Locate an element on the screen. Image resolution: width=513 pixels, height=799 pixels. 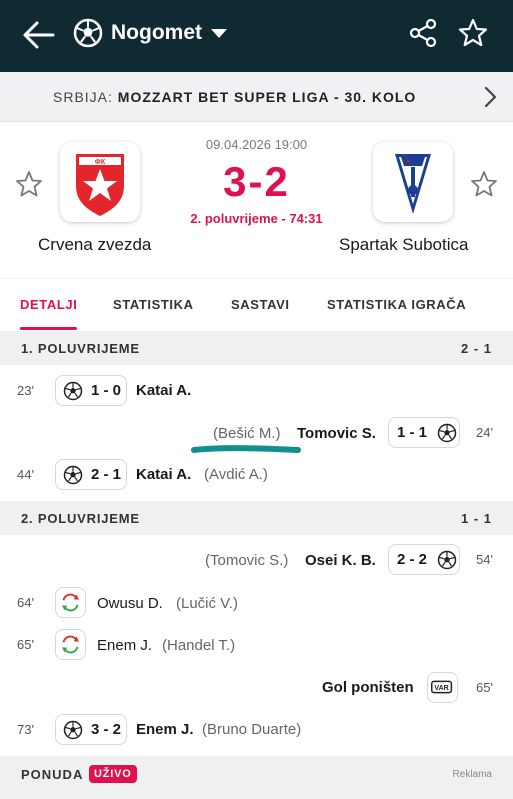
away-team-crest is located at coordinates (413, 182).